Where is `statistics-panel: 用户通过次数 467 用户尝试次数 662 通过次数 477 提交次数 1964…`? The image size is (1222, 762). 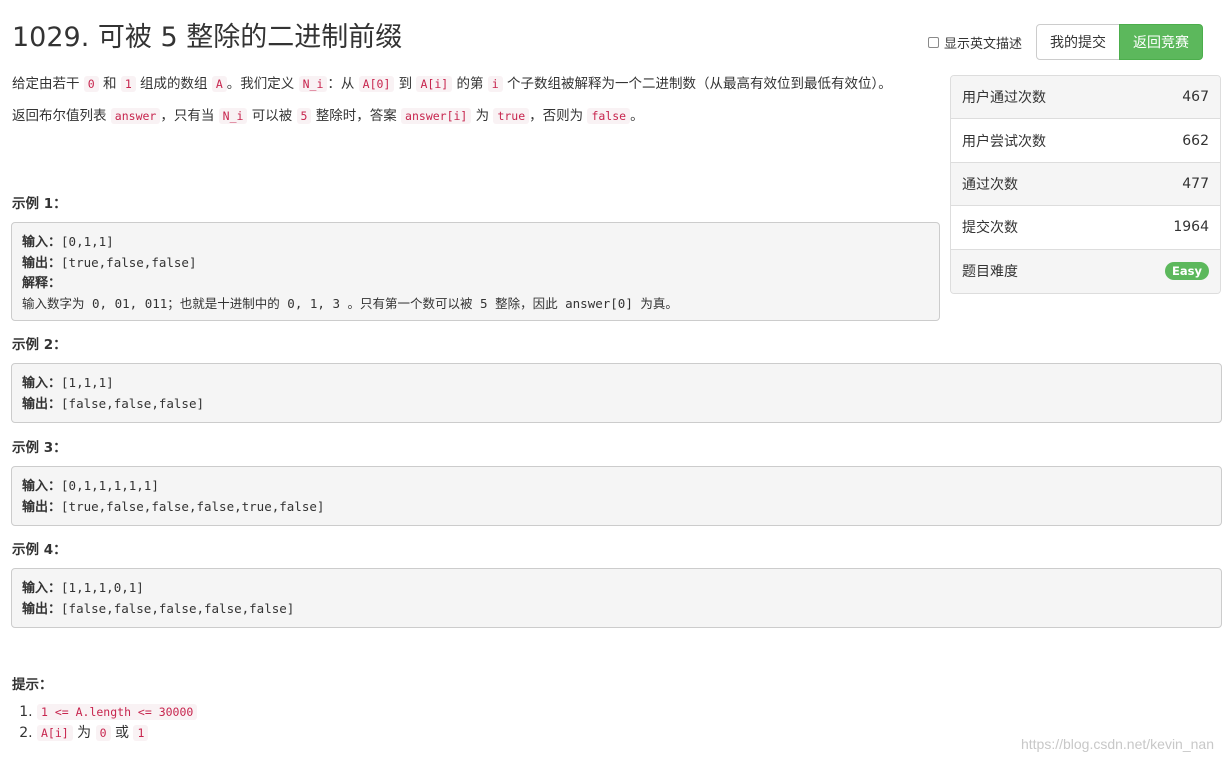
statistics-panel: 用户通过次数 467 用户尝试次数 662 通过次数 477 提交次数 1964… is located at coordinates (1085, 184).